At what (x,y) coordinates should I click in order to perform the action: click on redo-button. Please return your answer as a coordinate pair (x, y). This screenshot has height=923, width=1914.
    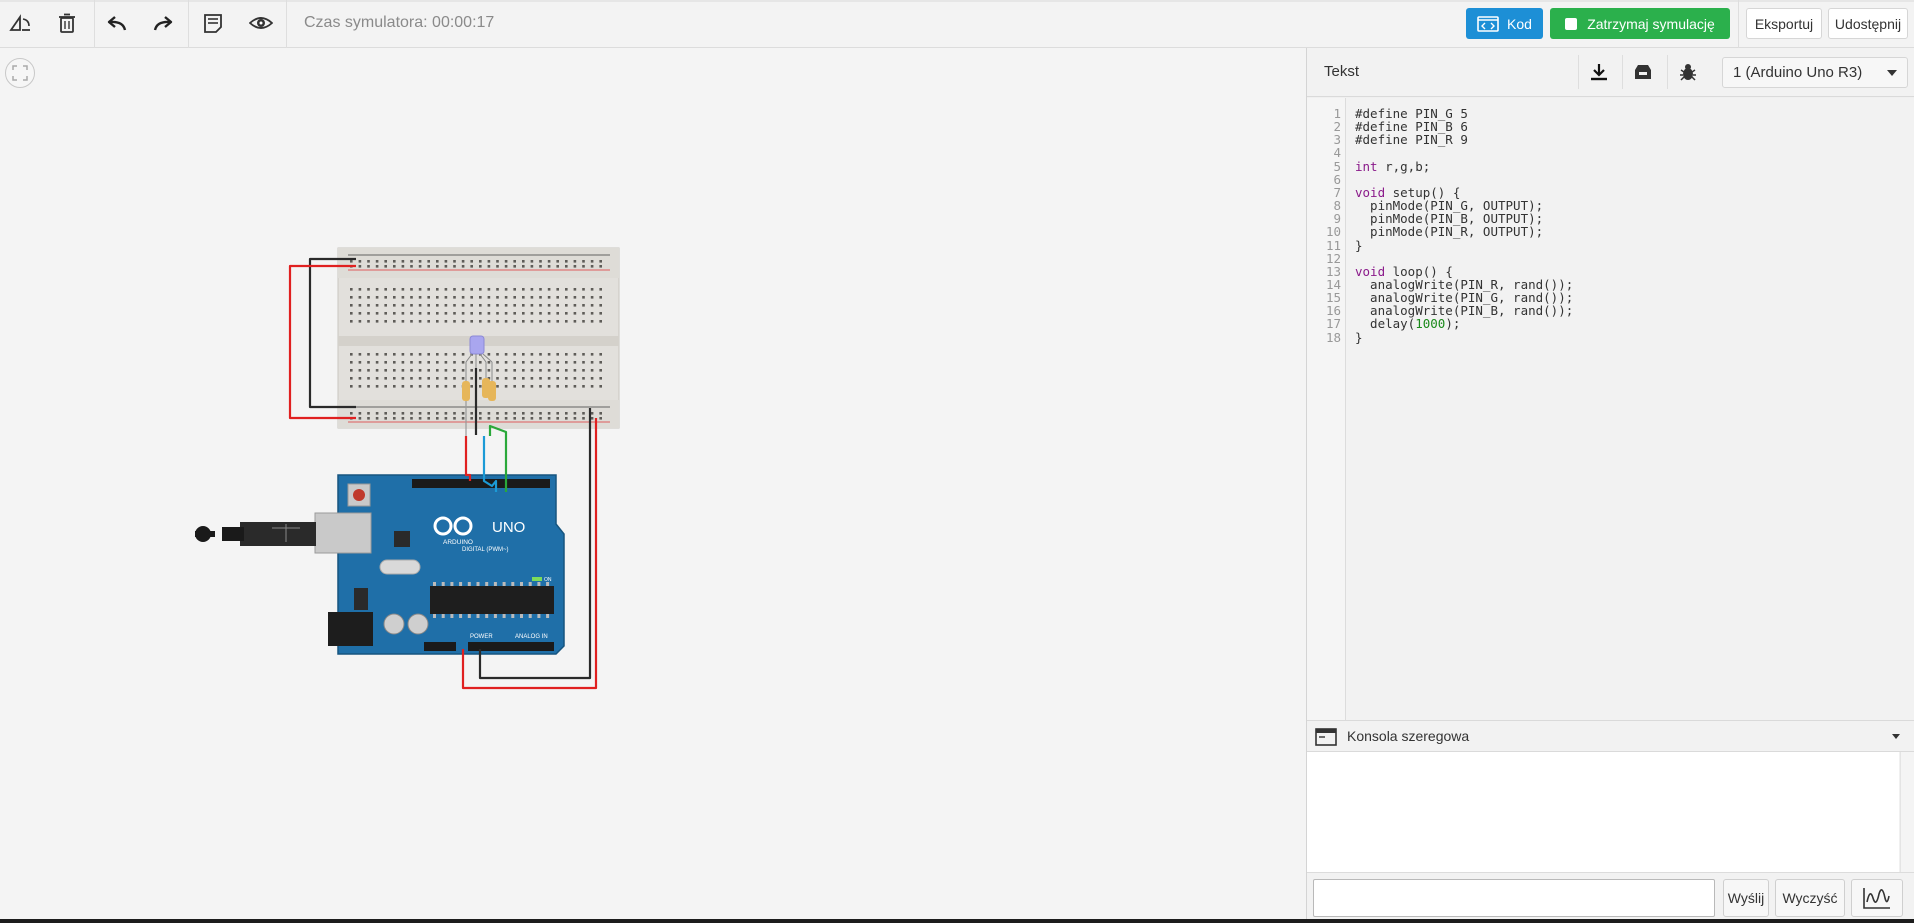
    Looking at the image, I should click on (163, 23).